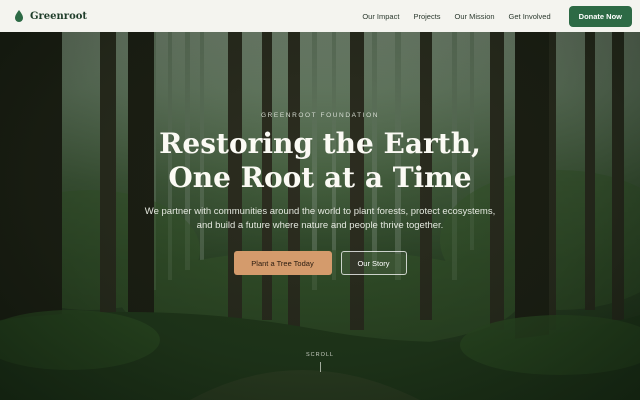  What do you see at coordinates (282, 263) in the screenshot?
I see `plant-tree-button: Plant a Tree Today` at bounding box center [282, 263].